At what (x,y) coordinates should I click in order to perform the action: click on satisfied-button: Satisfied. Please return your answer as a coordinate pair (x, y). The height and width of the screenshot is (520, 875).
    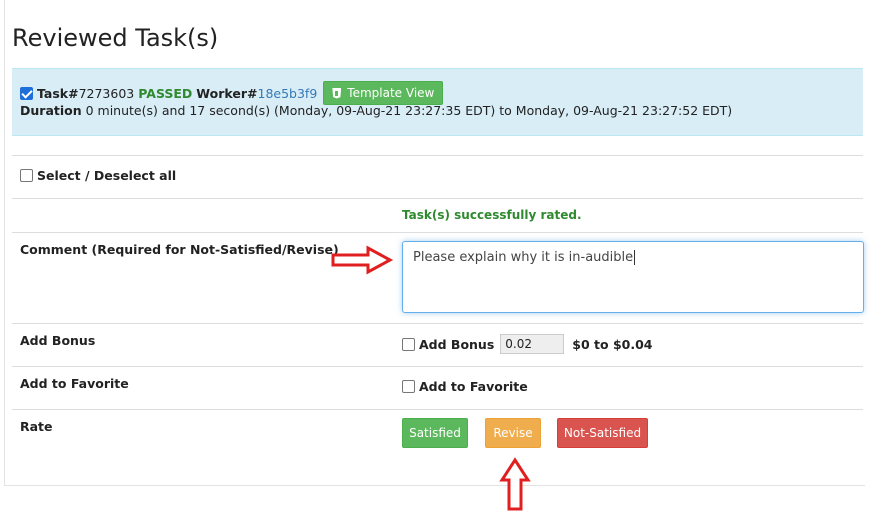
    Looking at the image, I should click on (435, 433).